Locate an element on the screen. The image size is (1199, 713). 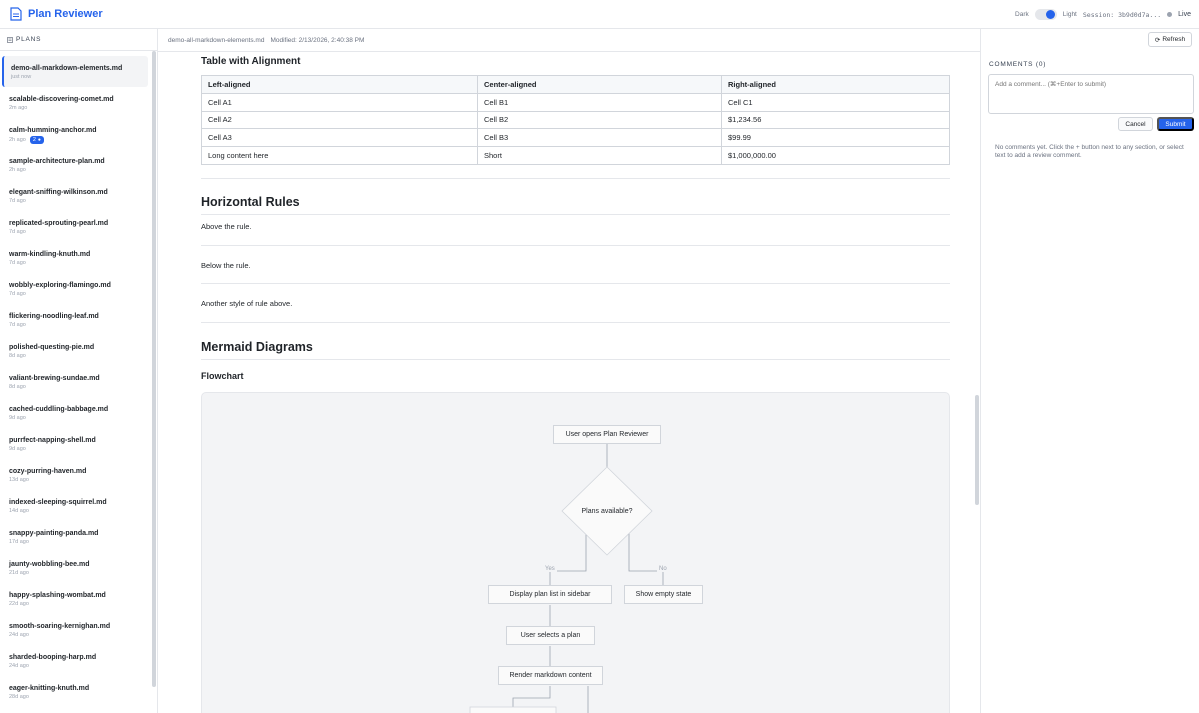
plan-time: 24d ago is located at coordinates (79, 635).